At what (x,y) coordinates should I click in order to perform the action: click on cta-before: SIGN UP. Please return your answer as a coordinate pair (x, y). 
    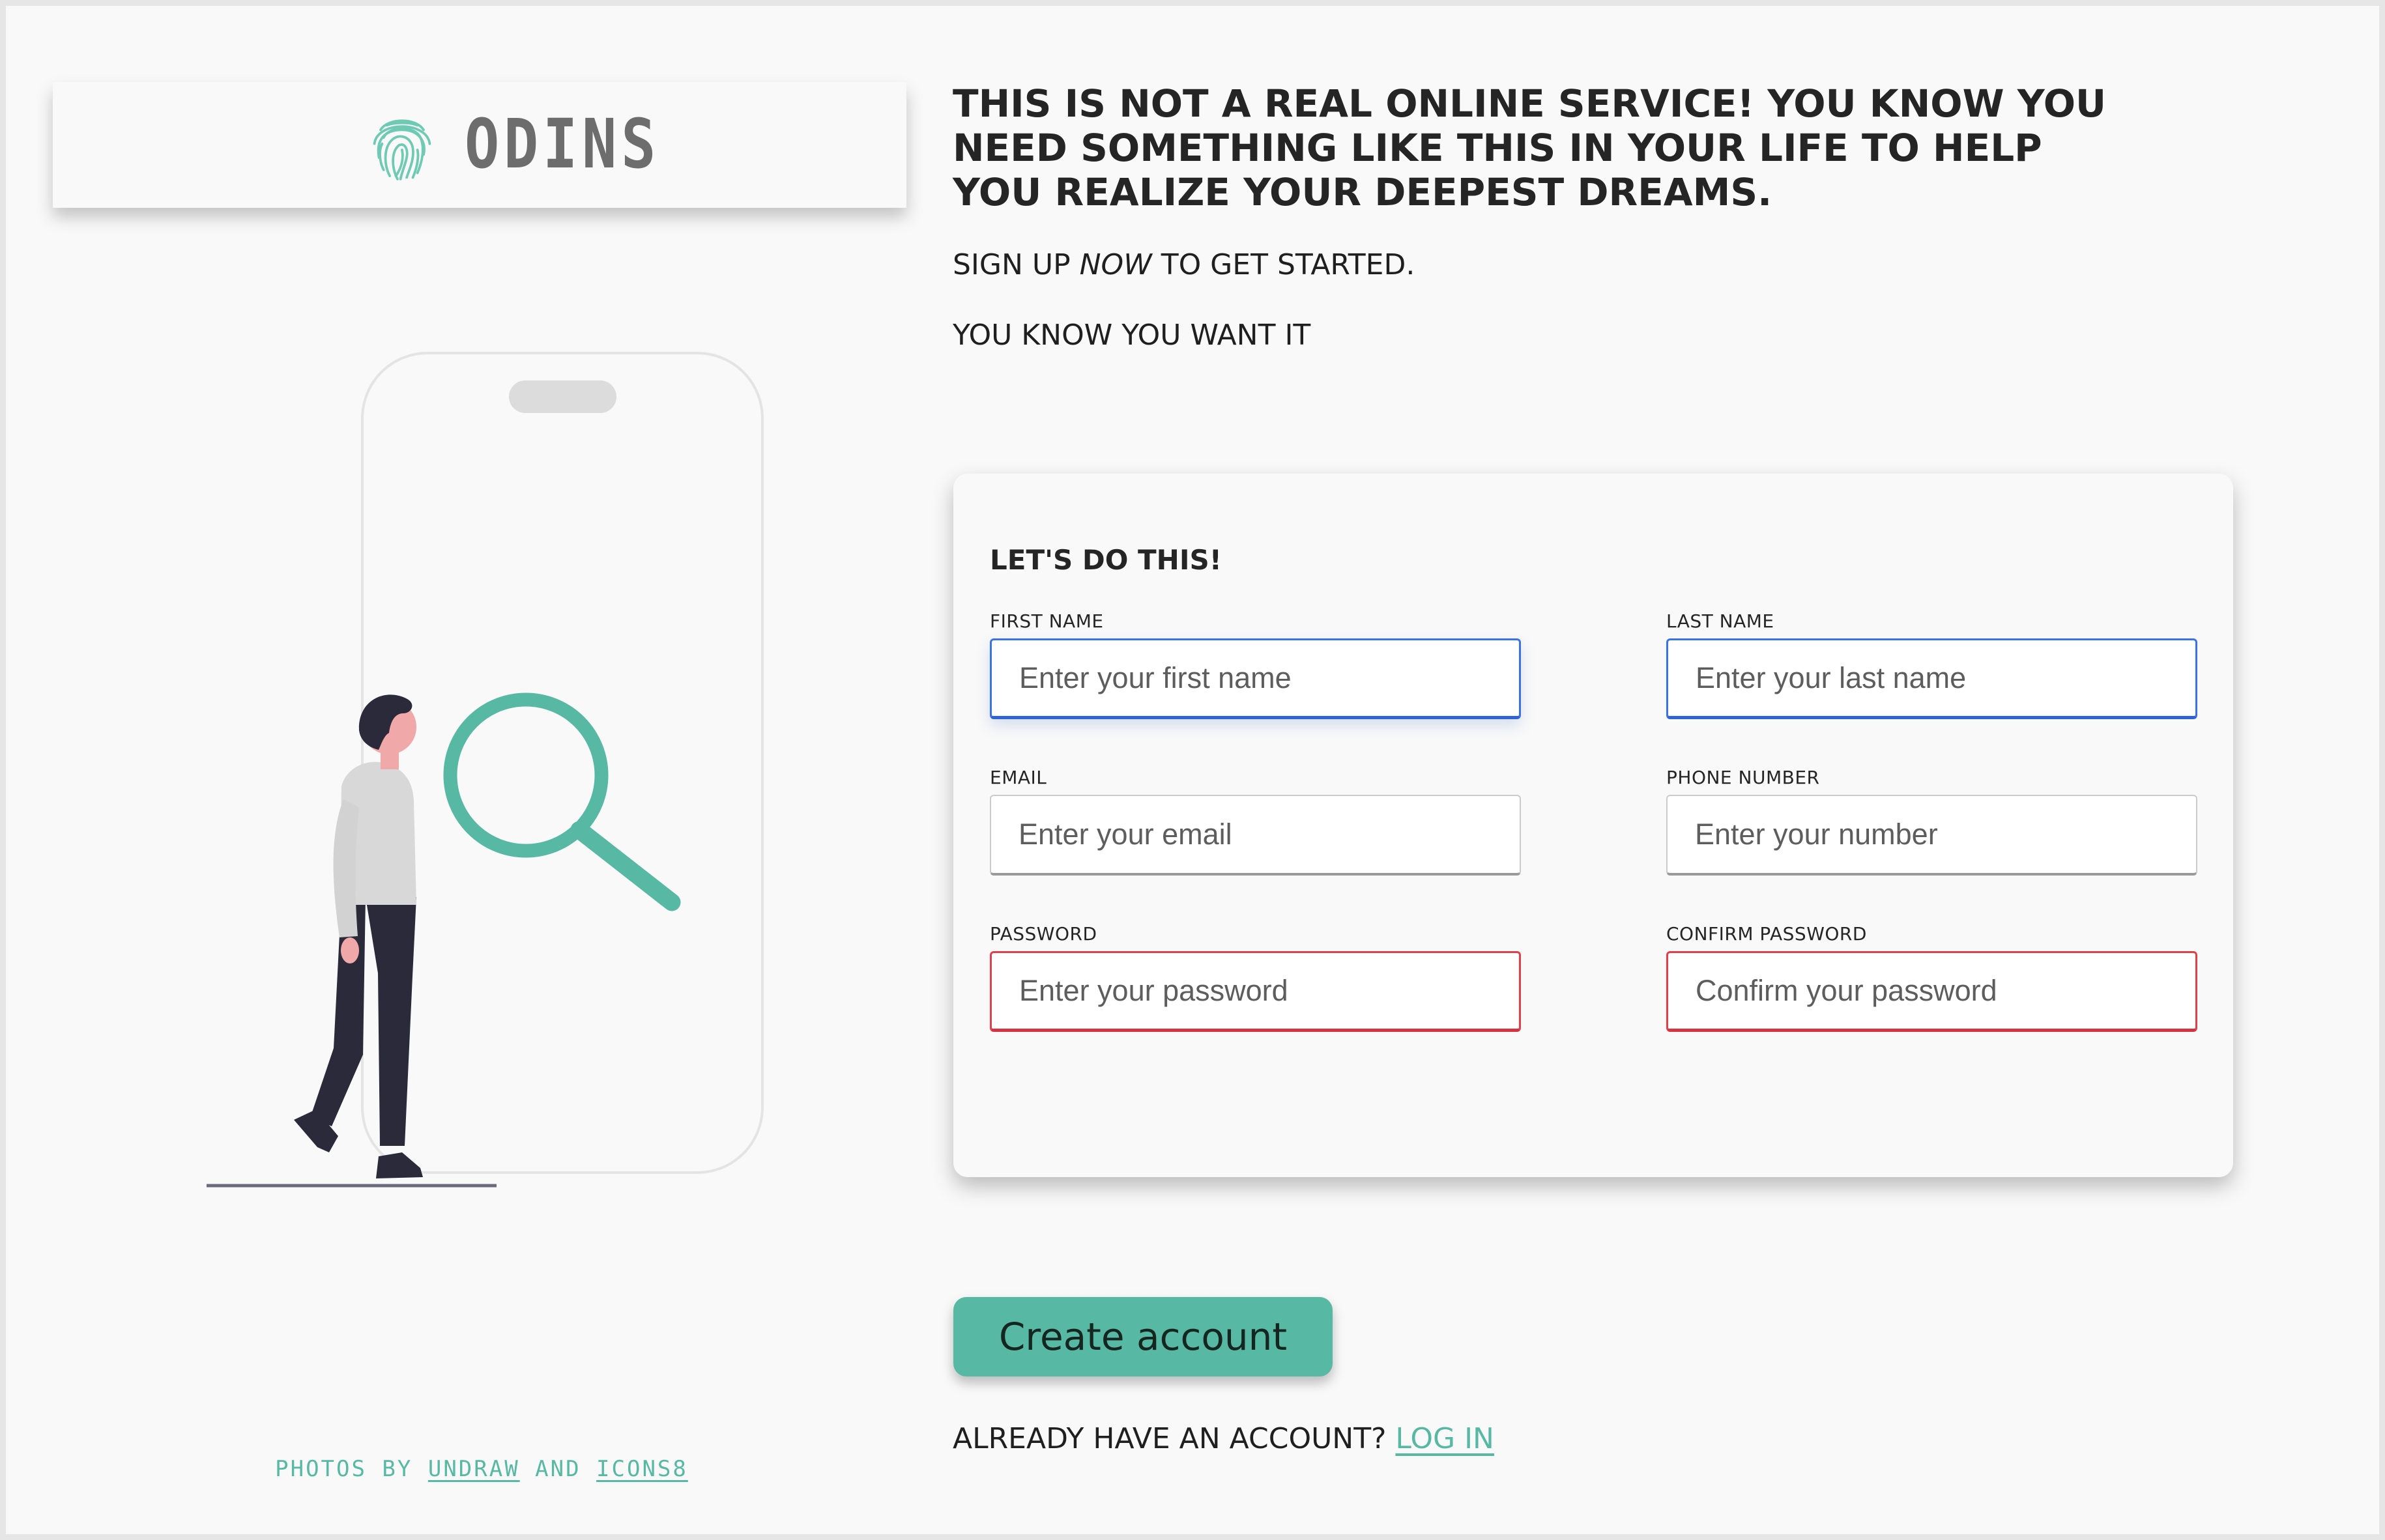
    Looking at the image, I should click on (1016, 264).